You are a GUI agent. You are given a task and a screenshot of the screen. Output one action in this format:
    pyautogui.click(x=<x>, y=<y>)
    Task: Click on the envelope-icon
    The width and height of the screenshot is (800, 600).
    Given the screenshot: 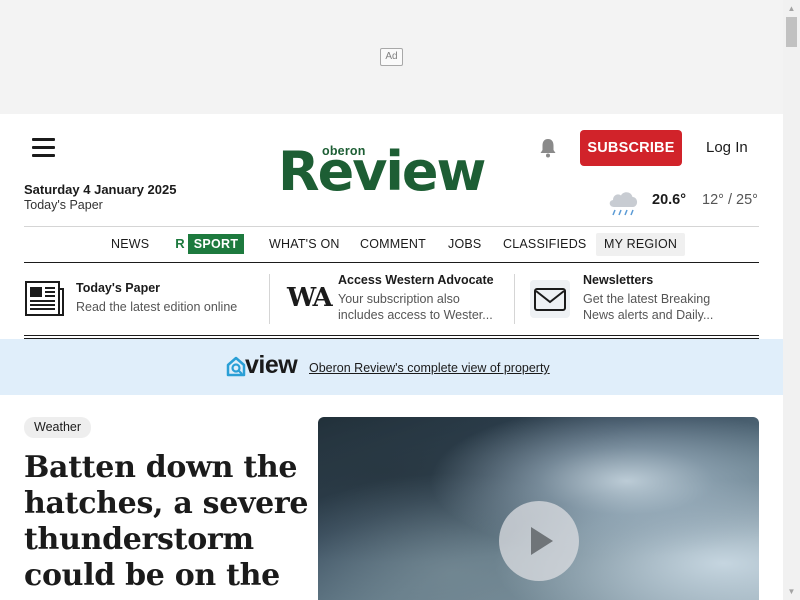 What is the action you would take?
    pyautogui.click(x=550, y=299)
    